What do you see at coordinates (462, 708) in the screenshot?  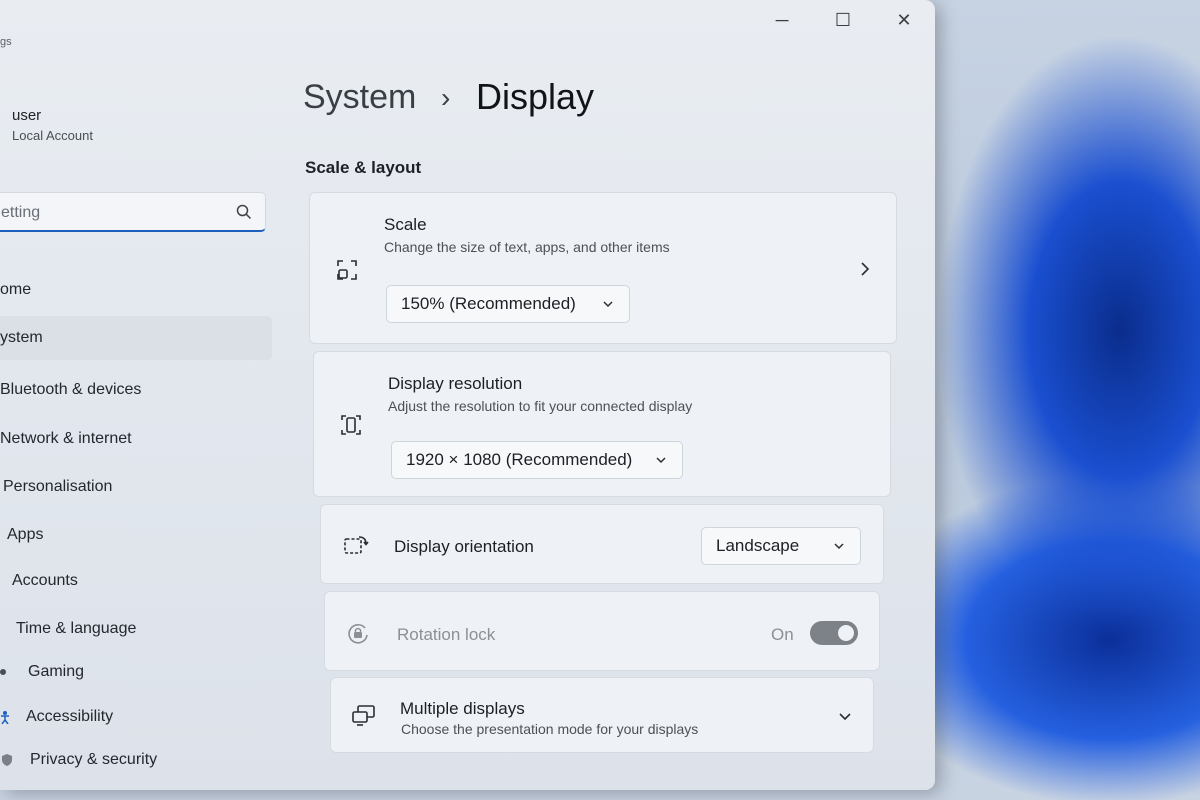 I see `multiple-displays-title: Multiple displays` at bounding box center [462, 708].